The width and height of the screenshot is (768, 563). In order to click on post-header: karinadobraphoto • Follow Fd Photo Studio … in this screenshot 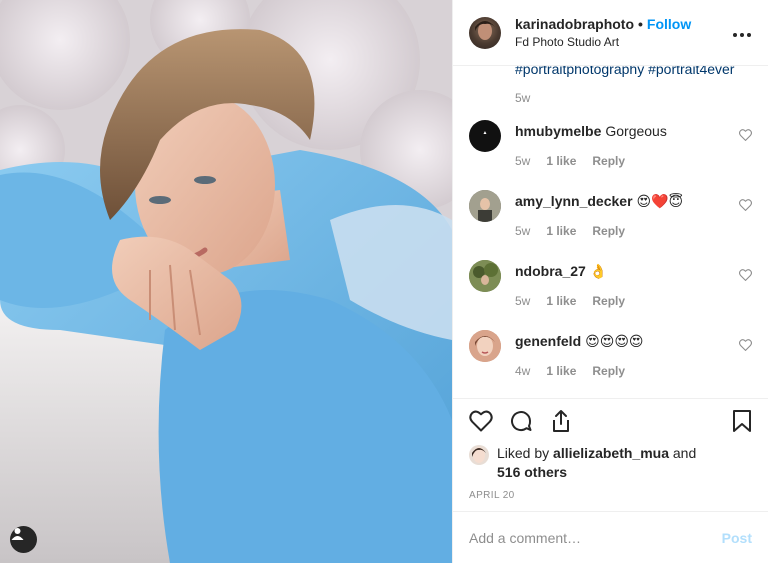, I will do `click(610, 33)`.